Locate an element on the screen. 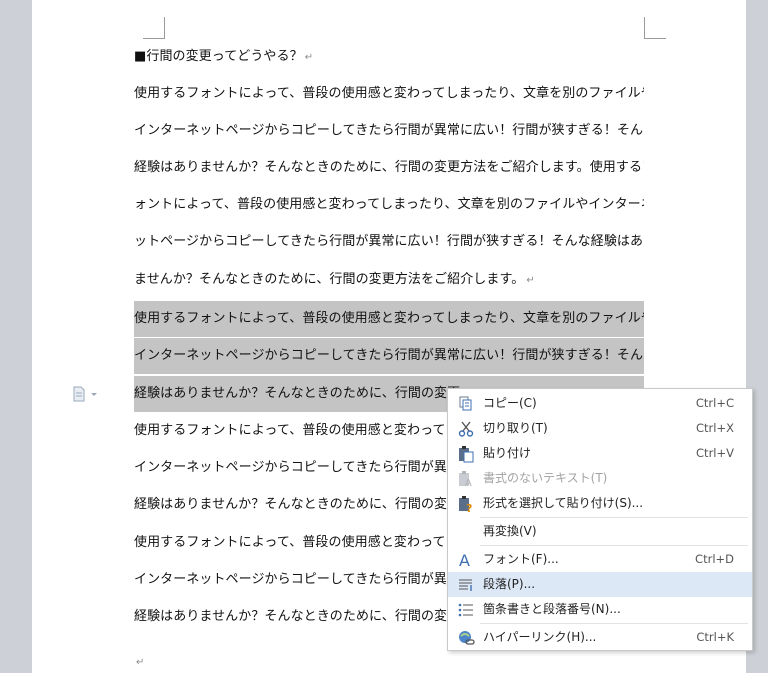 The image size is (768, 673). list-icon is located at coordinates (466, 610).